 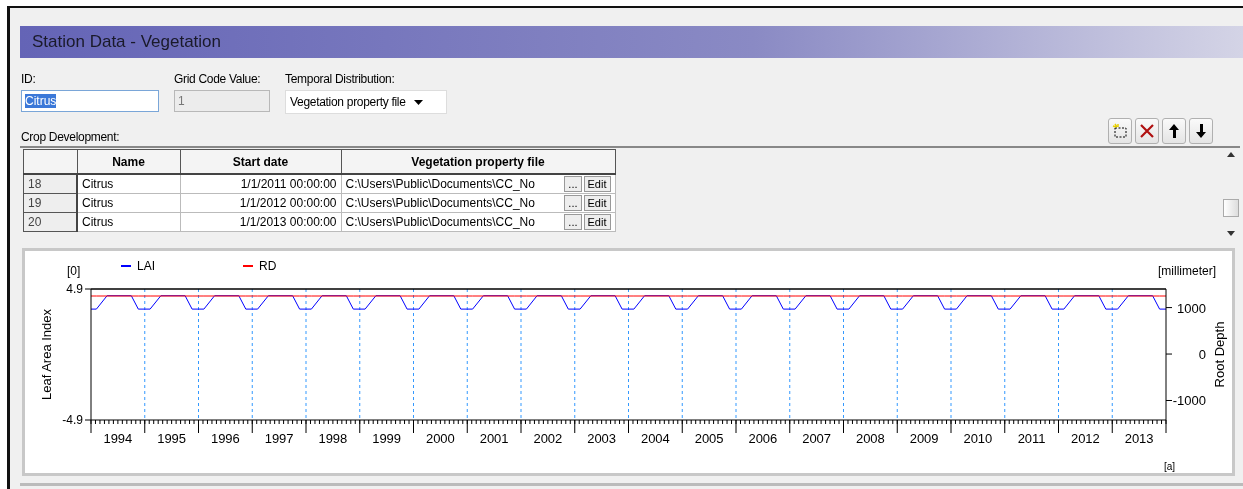 I want to click on scroll-down-icon, so click(x=1231, y=233).